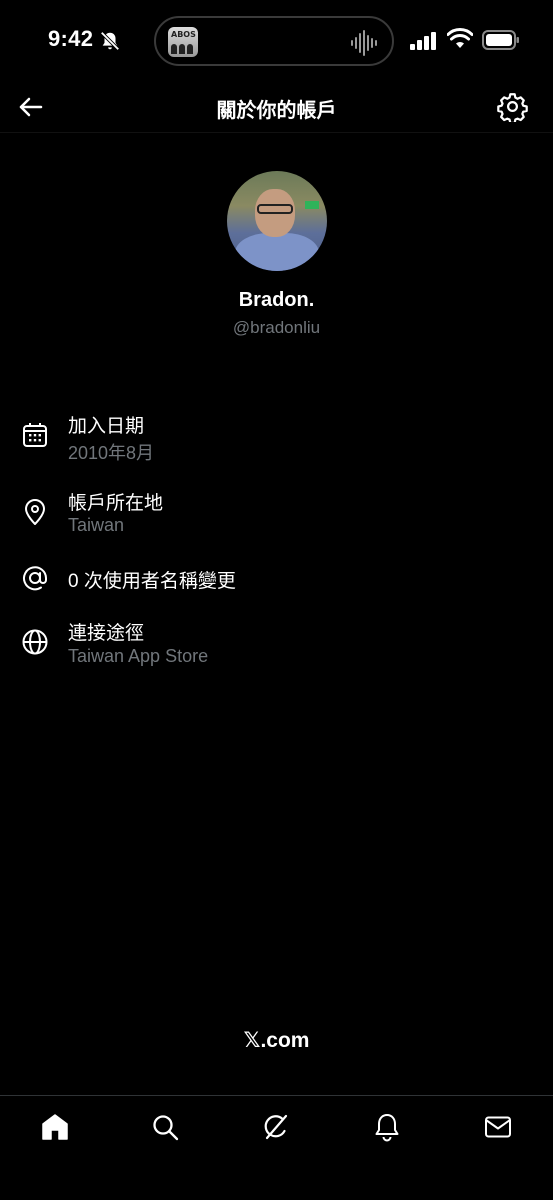  I want to click on display-name: Bradon., so click(276, 300).